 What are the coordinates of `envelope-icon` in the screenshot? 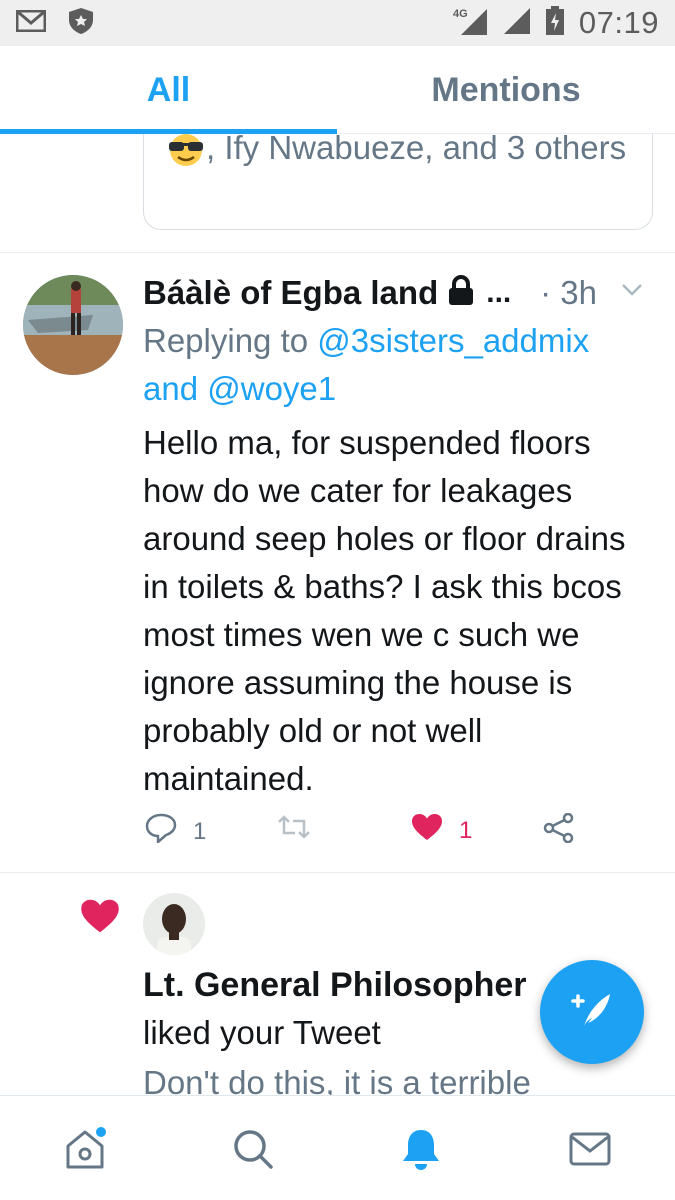 It's located at (590, 1151).